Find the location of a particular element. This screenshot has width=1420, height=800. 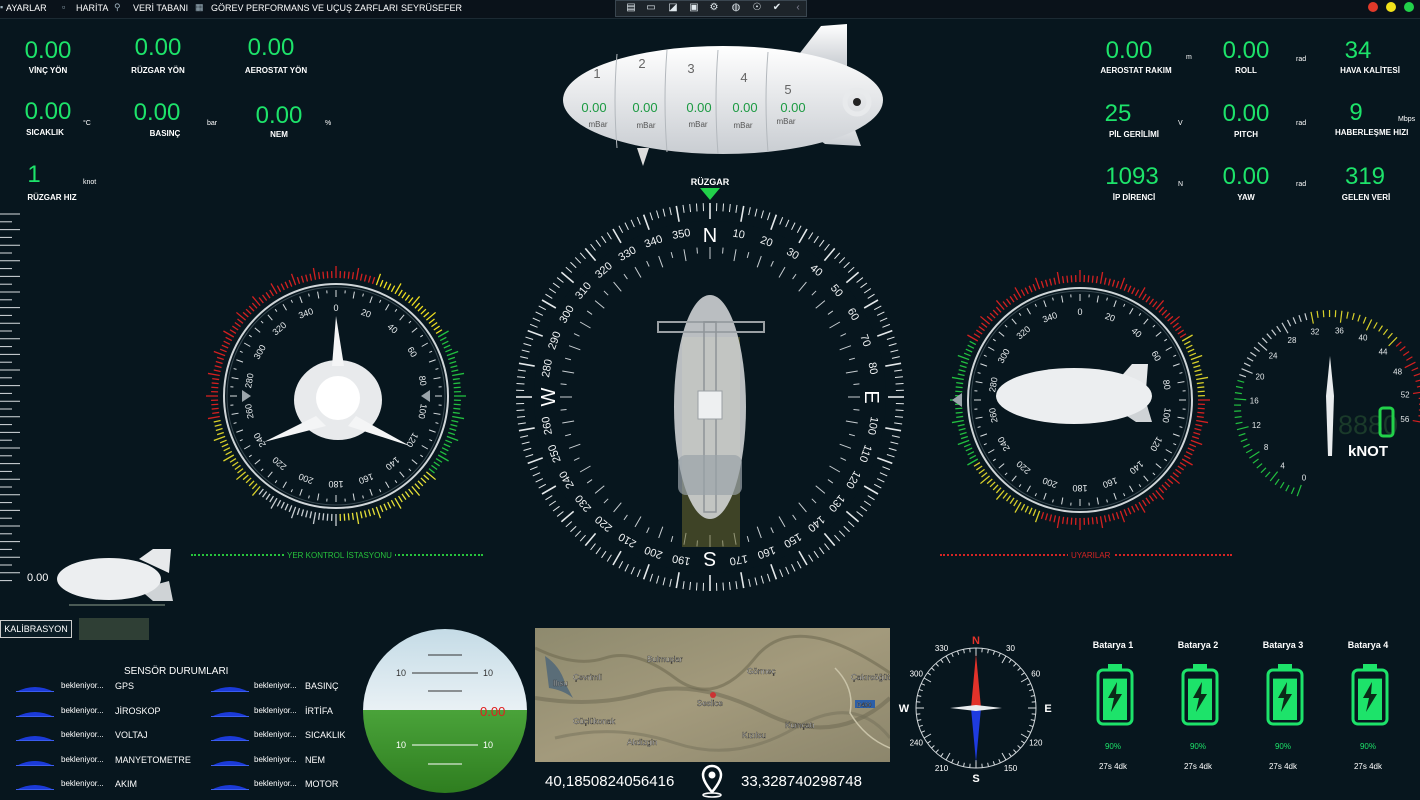

pil-gerilimi-value: 25 is located at coordinates (1118, 113).